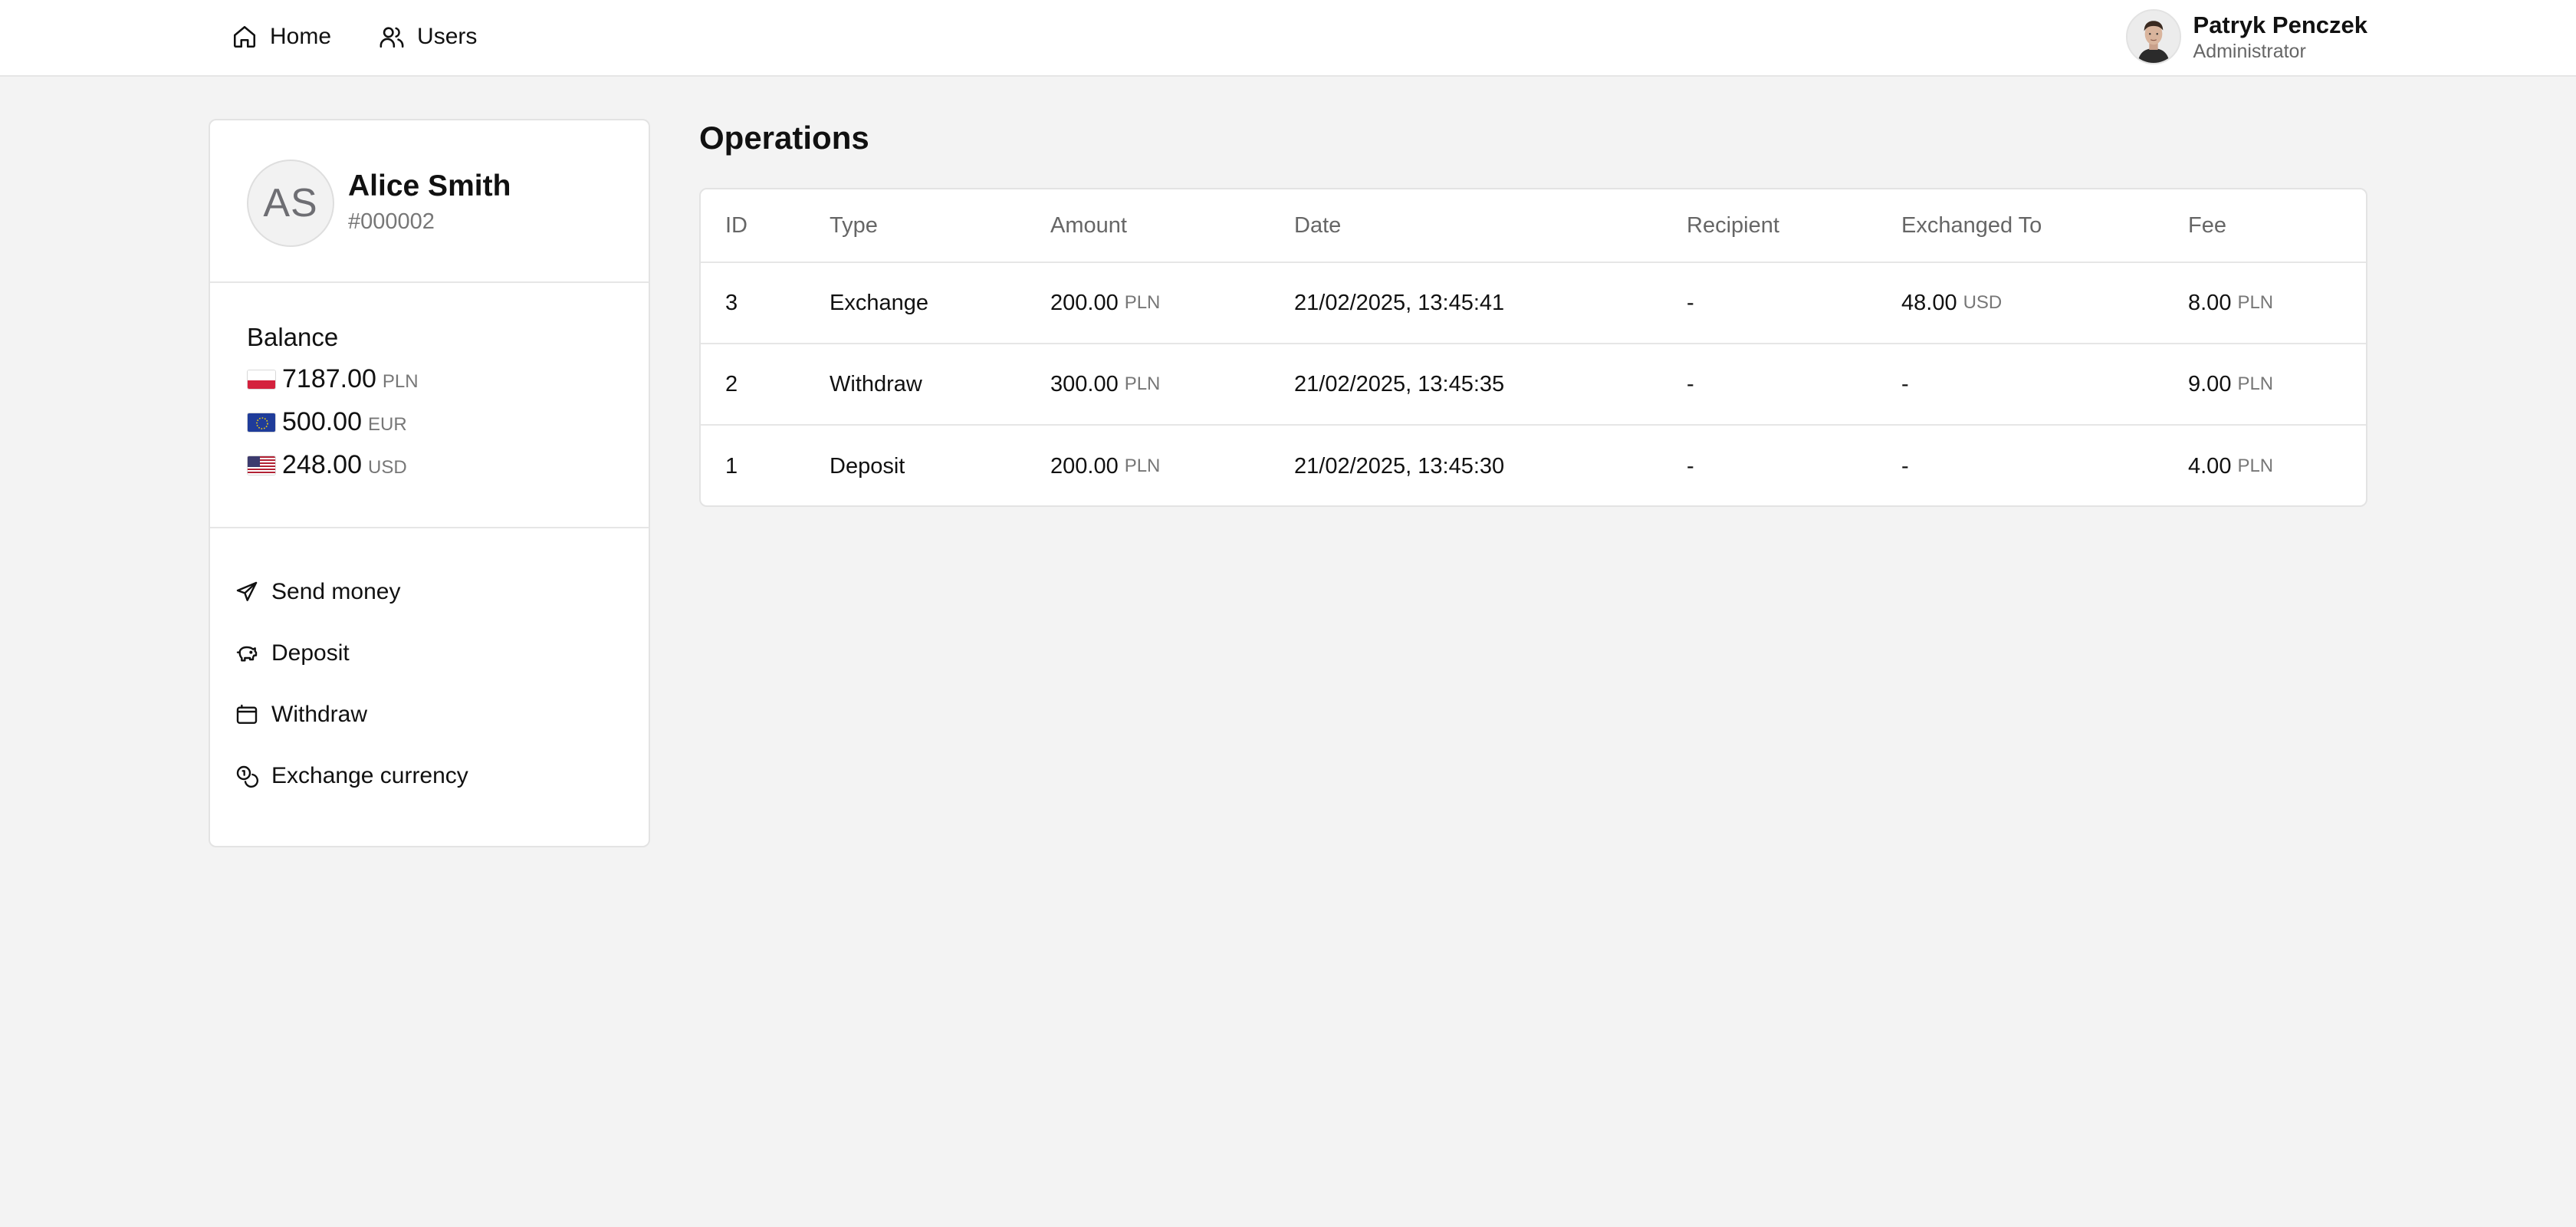 This screenshot has height=1227, width=2576. I want to click on balance-amount: 7187.00, so click(329, 378).